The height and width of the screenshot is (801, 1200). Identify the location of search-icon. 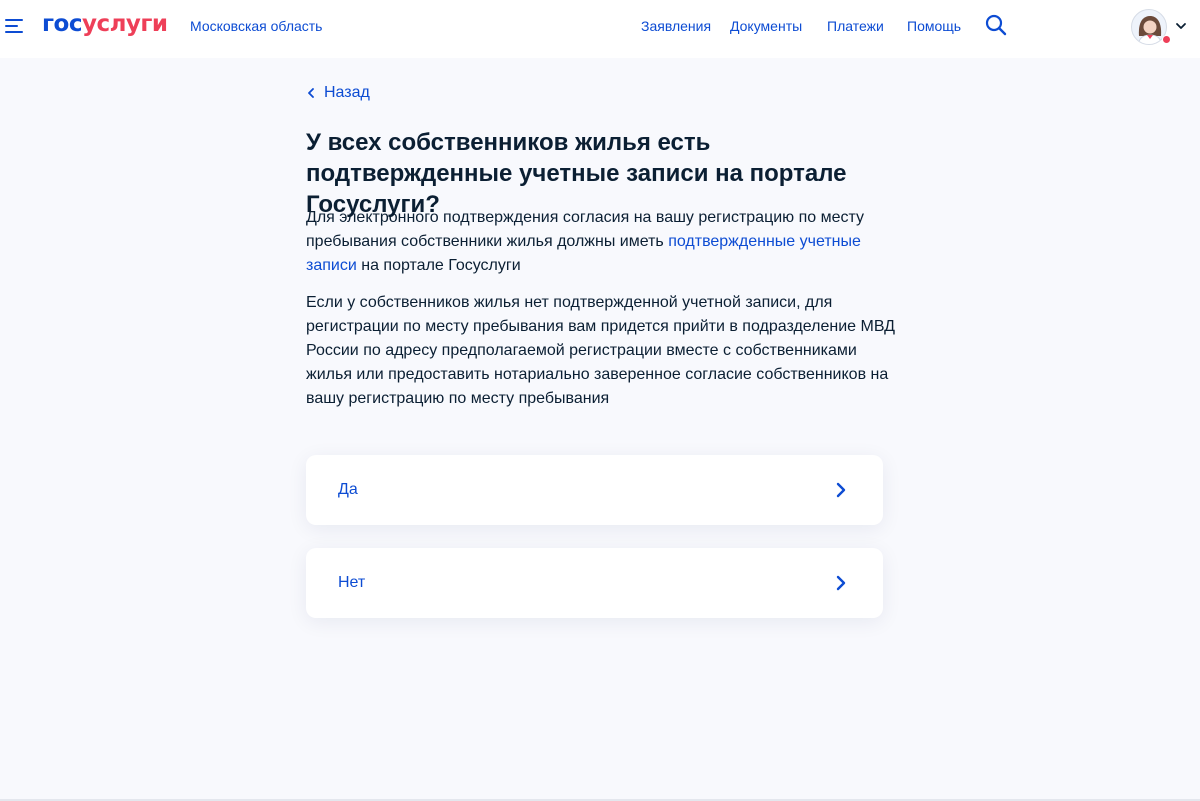
(996, 25).